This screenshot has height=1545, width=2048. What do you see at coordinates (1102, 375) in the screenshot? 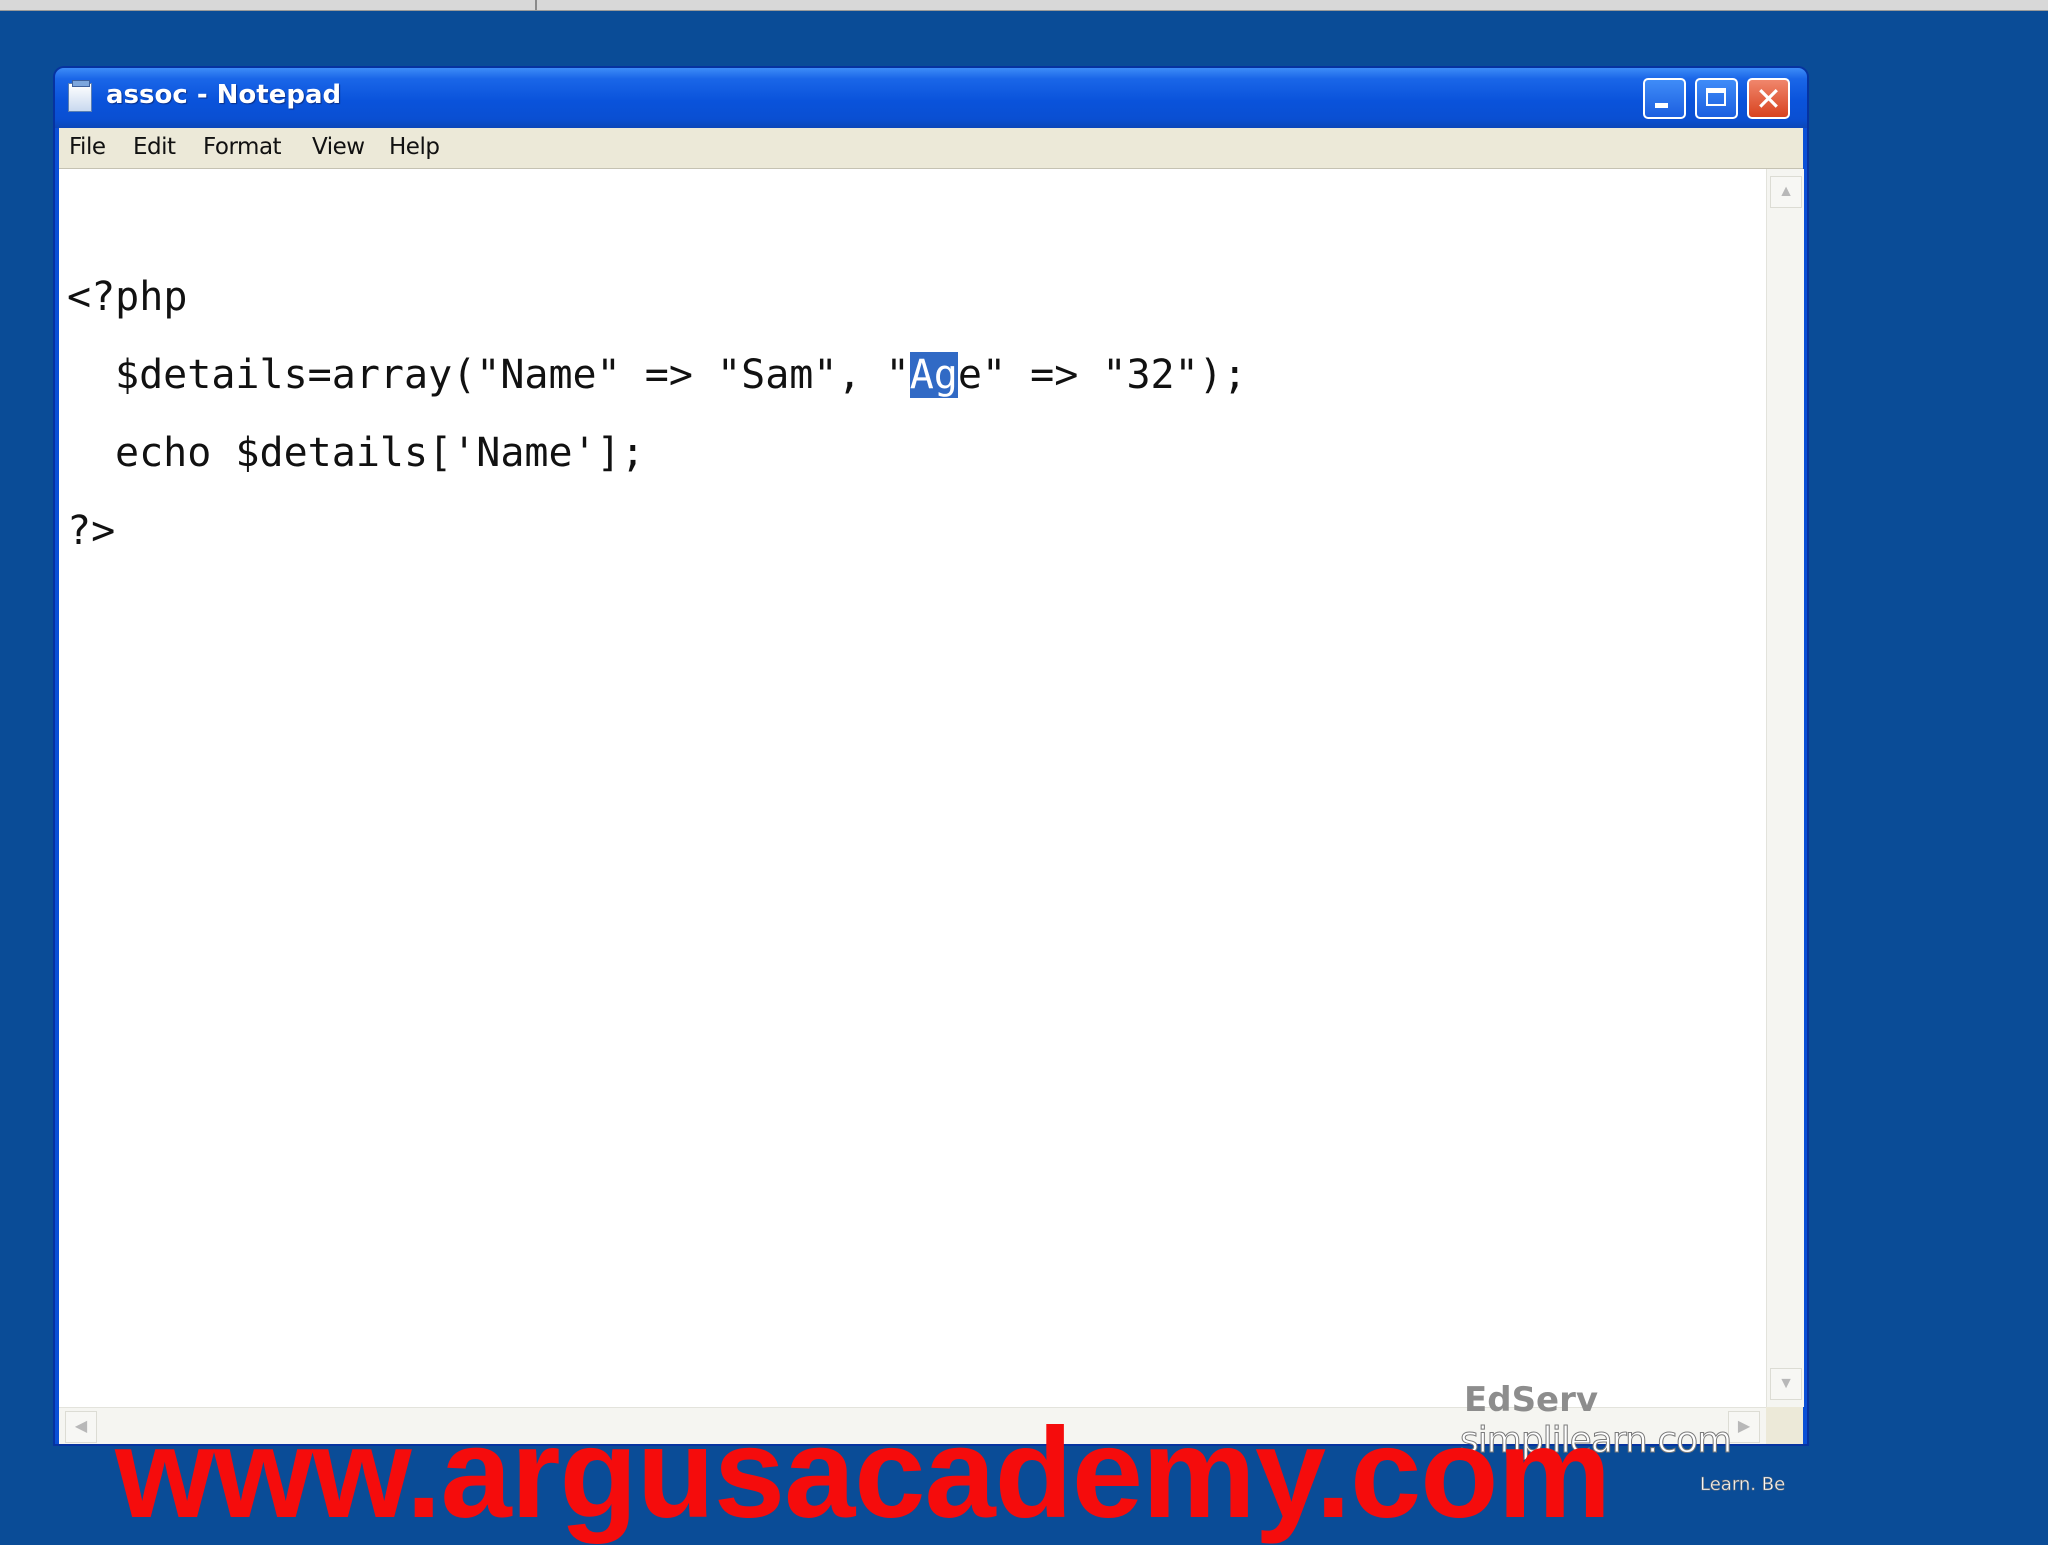
I see `code-text: e" => "32");` at bounding box center [1102, 375].